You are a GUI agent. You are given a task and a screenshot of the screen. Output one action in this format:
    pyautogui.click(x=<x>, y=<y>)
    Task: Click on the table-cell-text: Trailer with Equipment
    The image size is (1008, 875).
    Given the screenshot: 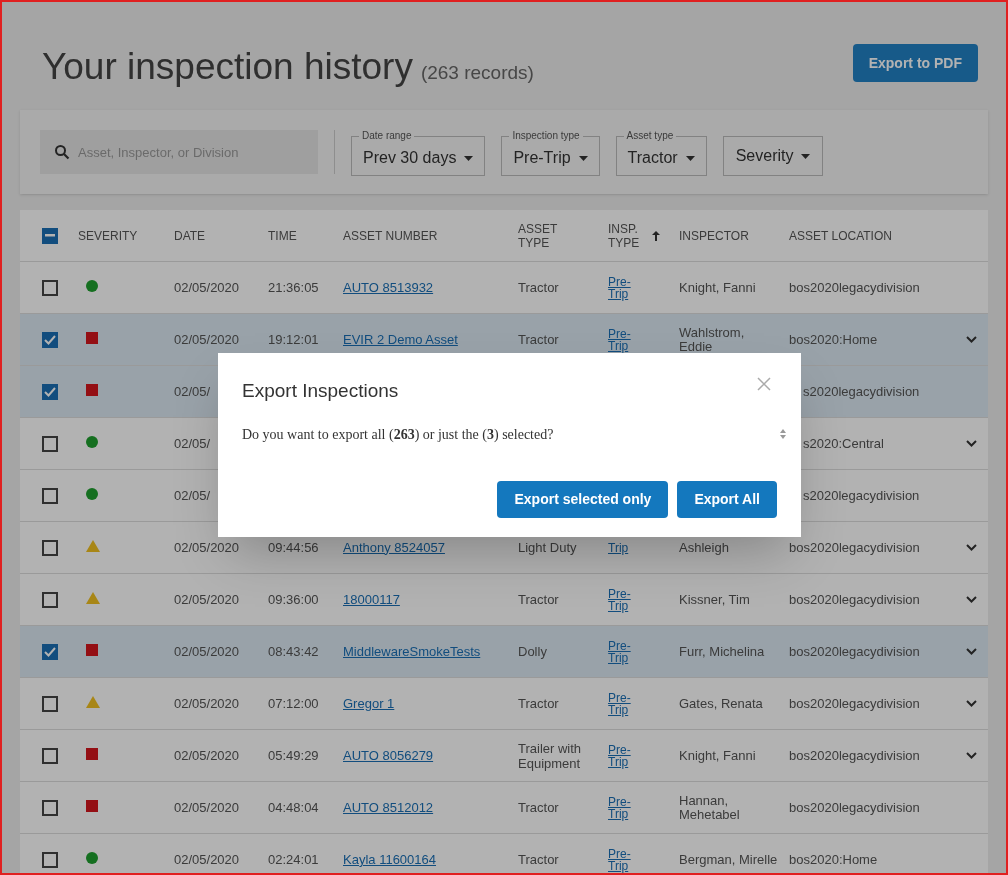 What is the action you would take?
    pyautogui.click(x=550, y=755)
    